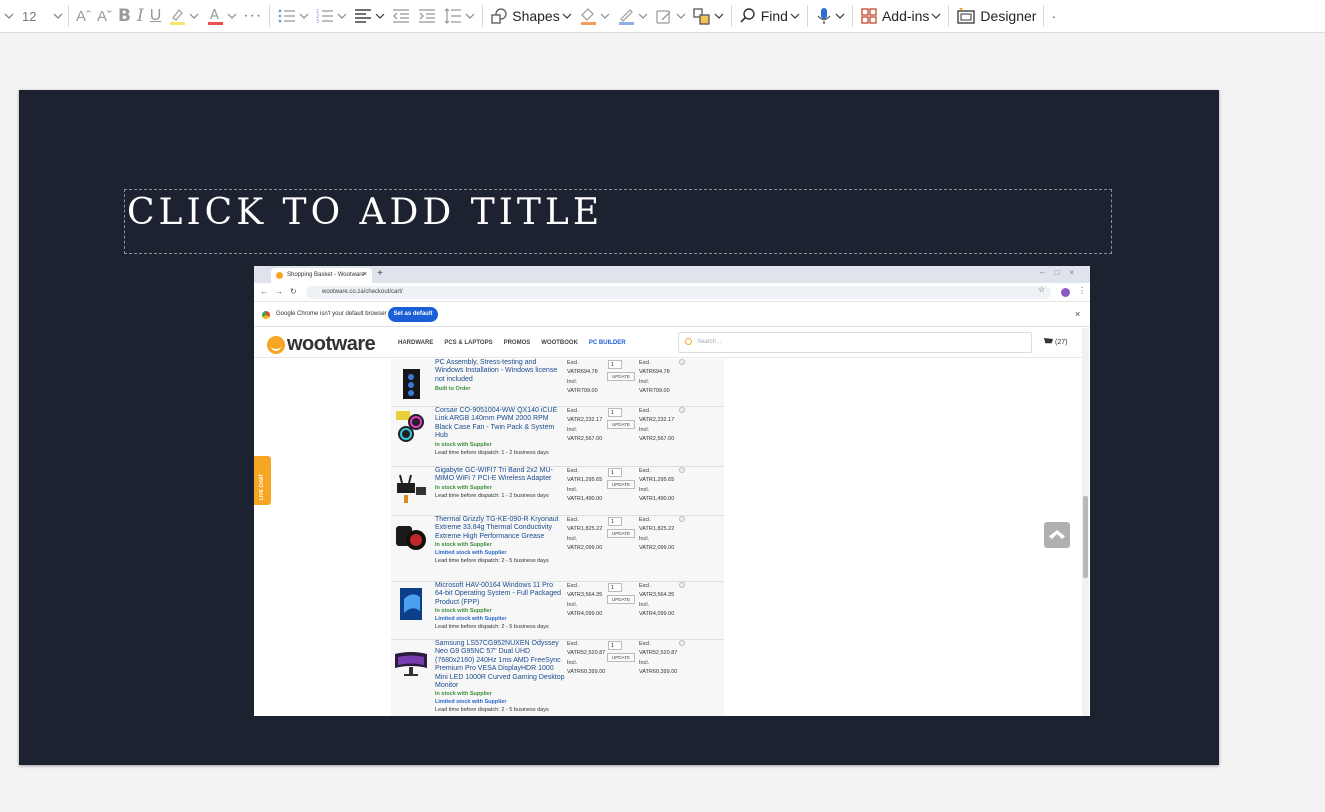 The height and width of the screenshot is (812, 1325). What do you see at coordinates (453, 16) in the screenshot?
I see `line-spacing-icon` at bounding box center [453, 16].